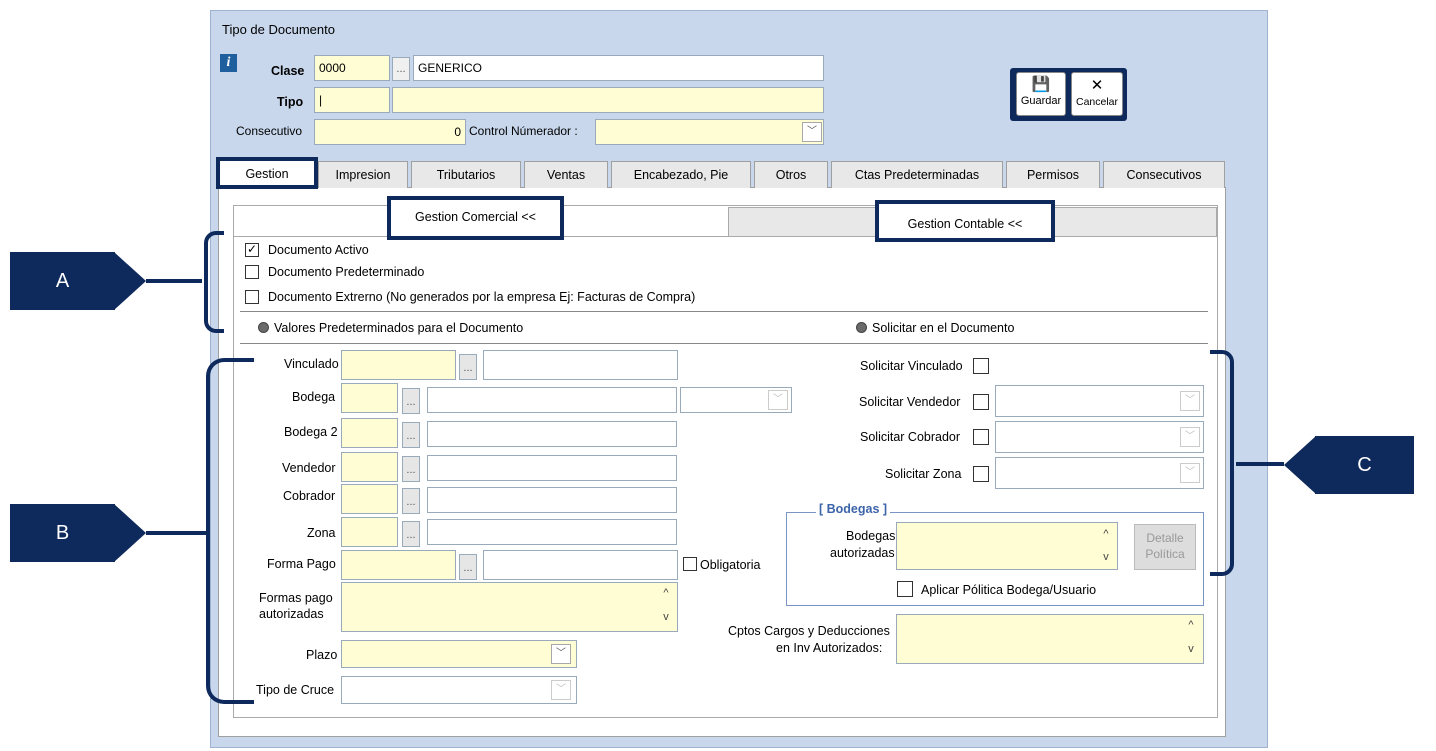 The image size is (1436, 751). Describe the element at coordinates (278, 29) in the screenshot. I see `window-title: Tipo de Documento` at that location.